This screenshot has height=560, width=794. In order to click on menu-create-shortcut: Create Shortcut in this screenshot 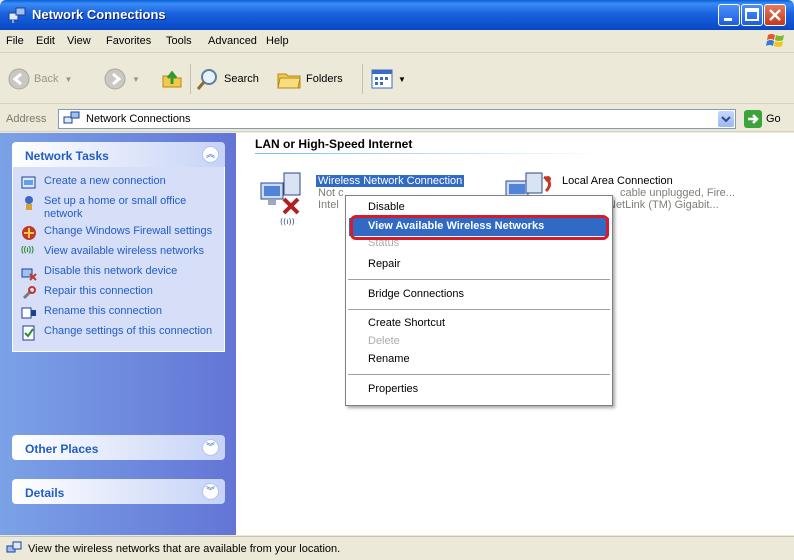, I will do `click(406, 323)`.